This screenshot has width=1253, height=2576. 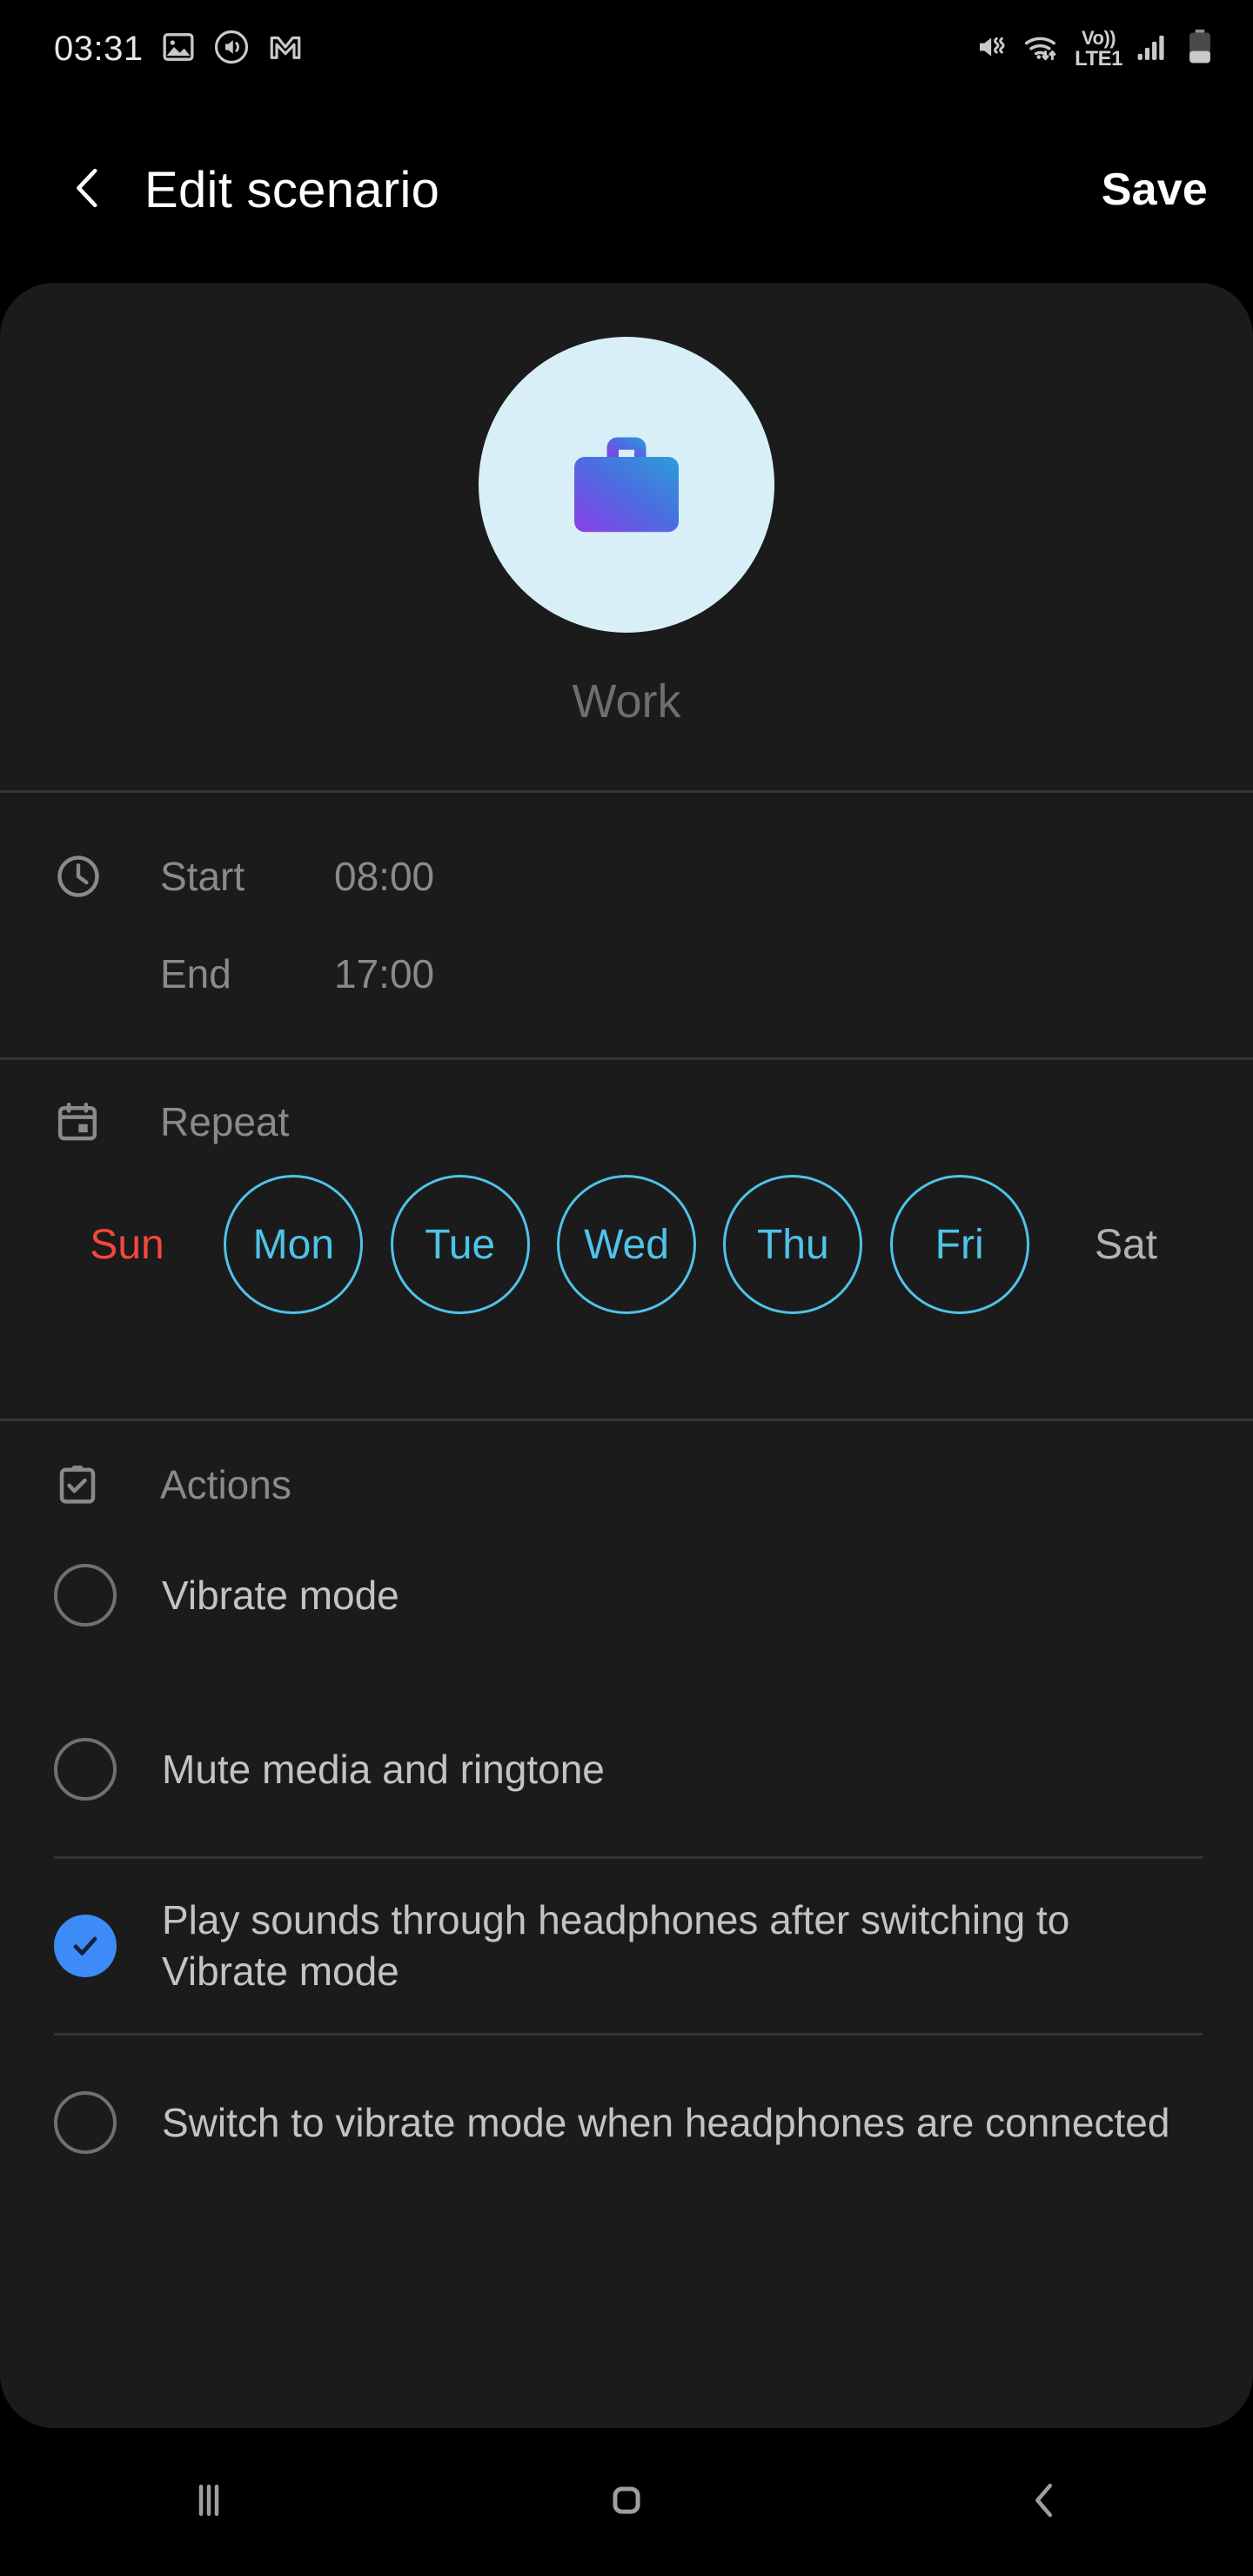 I want to click on status-bar: 03:31 Vo)) LTE1, so click(x=626, y=49).